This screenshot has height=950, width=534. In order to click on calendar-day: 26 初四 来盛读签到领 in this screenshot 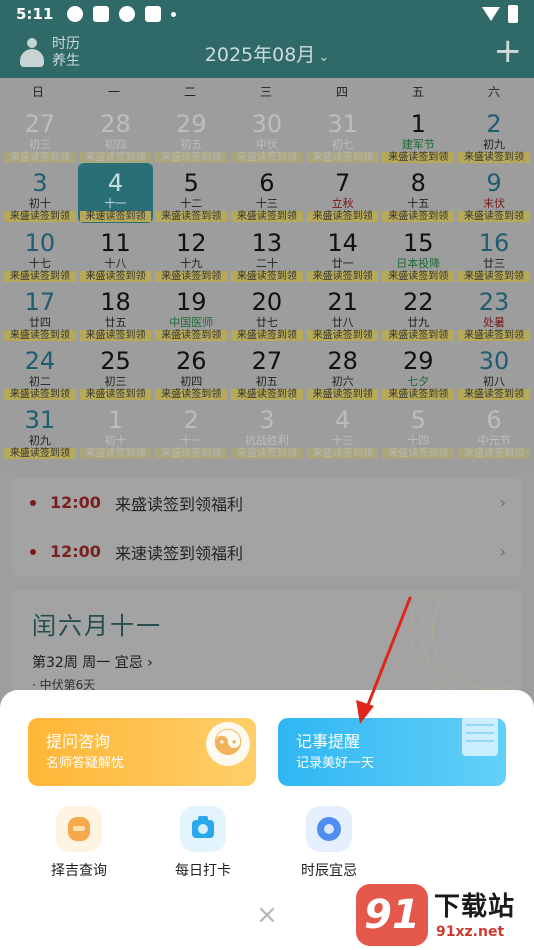, I will do `click(191, 371)`.